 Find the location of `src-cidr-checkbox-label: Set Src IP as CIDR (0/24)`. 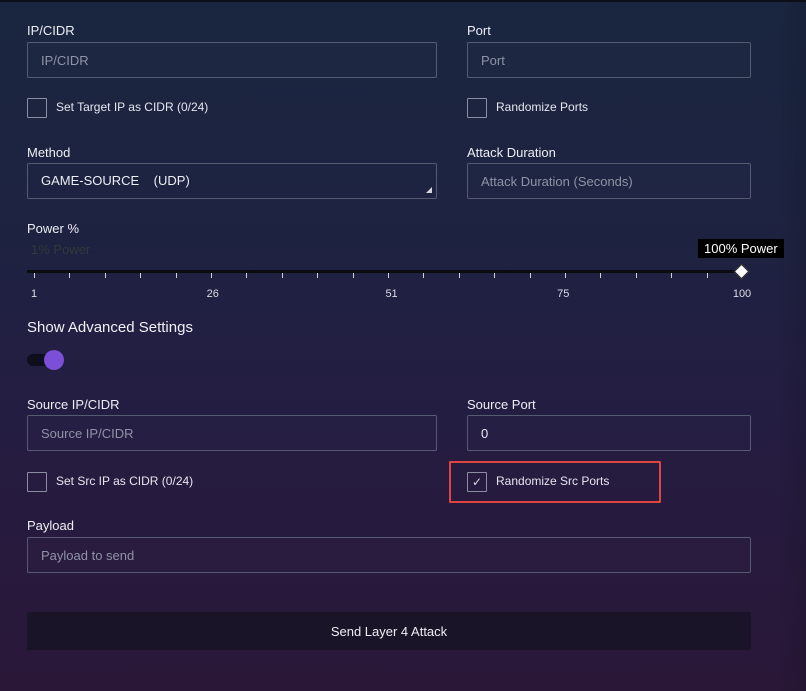

src-cidr-checkbox-label: Set Src IP as CIDR (0/24) is located at coordinates (125, 481).